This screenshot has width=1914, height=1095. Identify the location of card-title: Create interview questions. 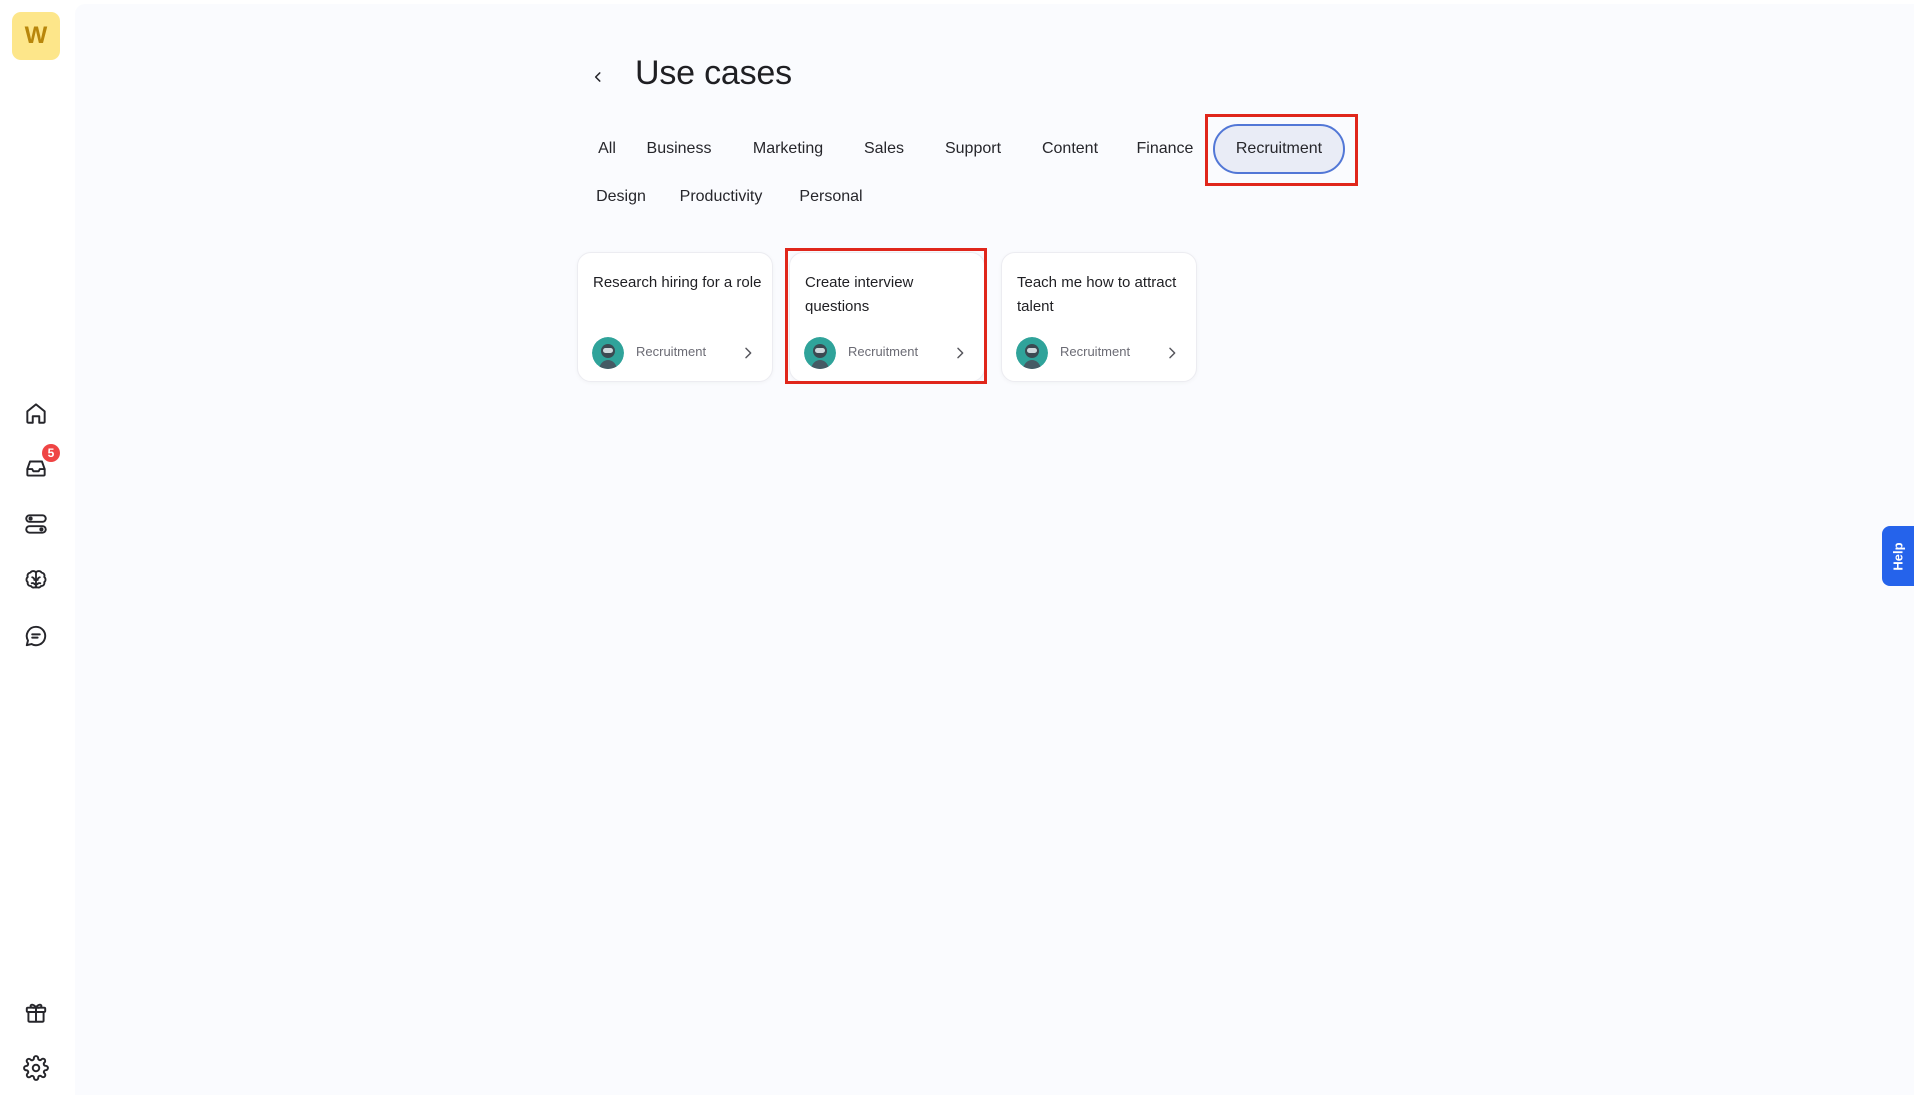
(859, 294).